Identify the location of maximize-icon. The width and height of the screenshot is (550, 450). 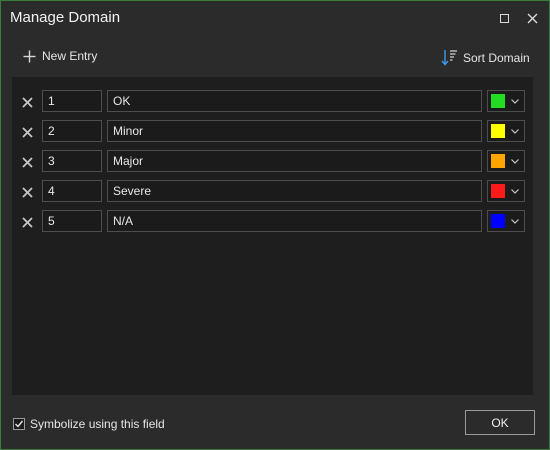
(504, 18).